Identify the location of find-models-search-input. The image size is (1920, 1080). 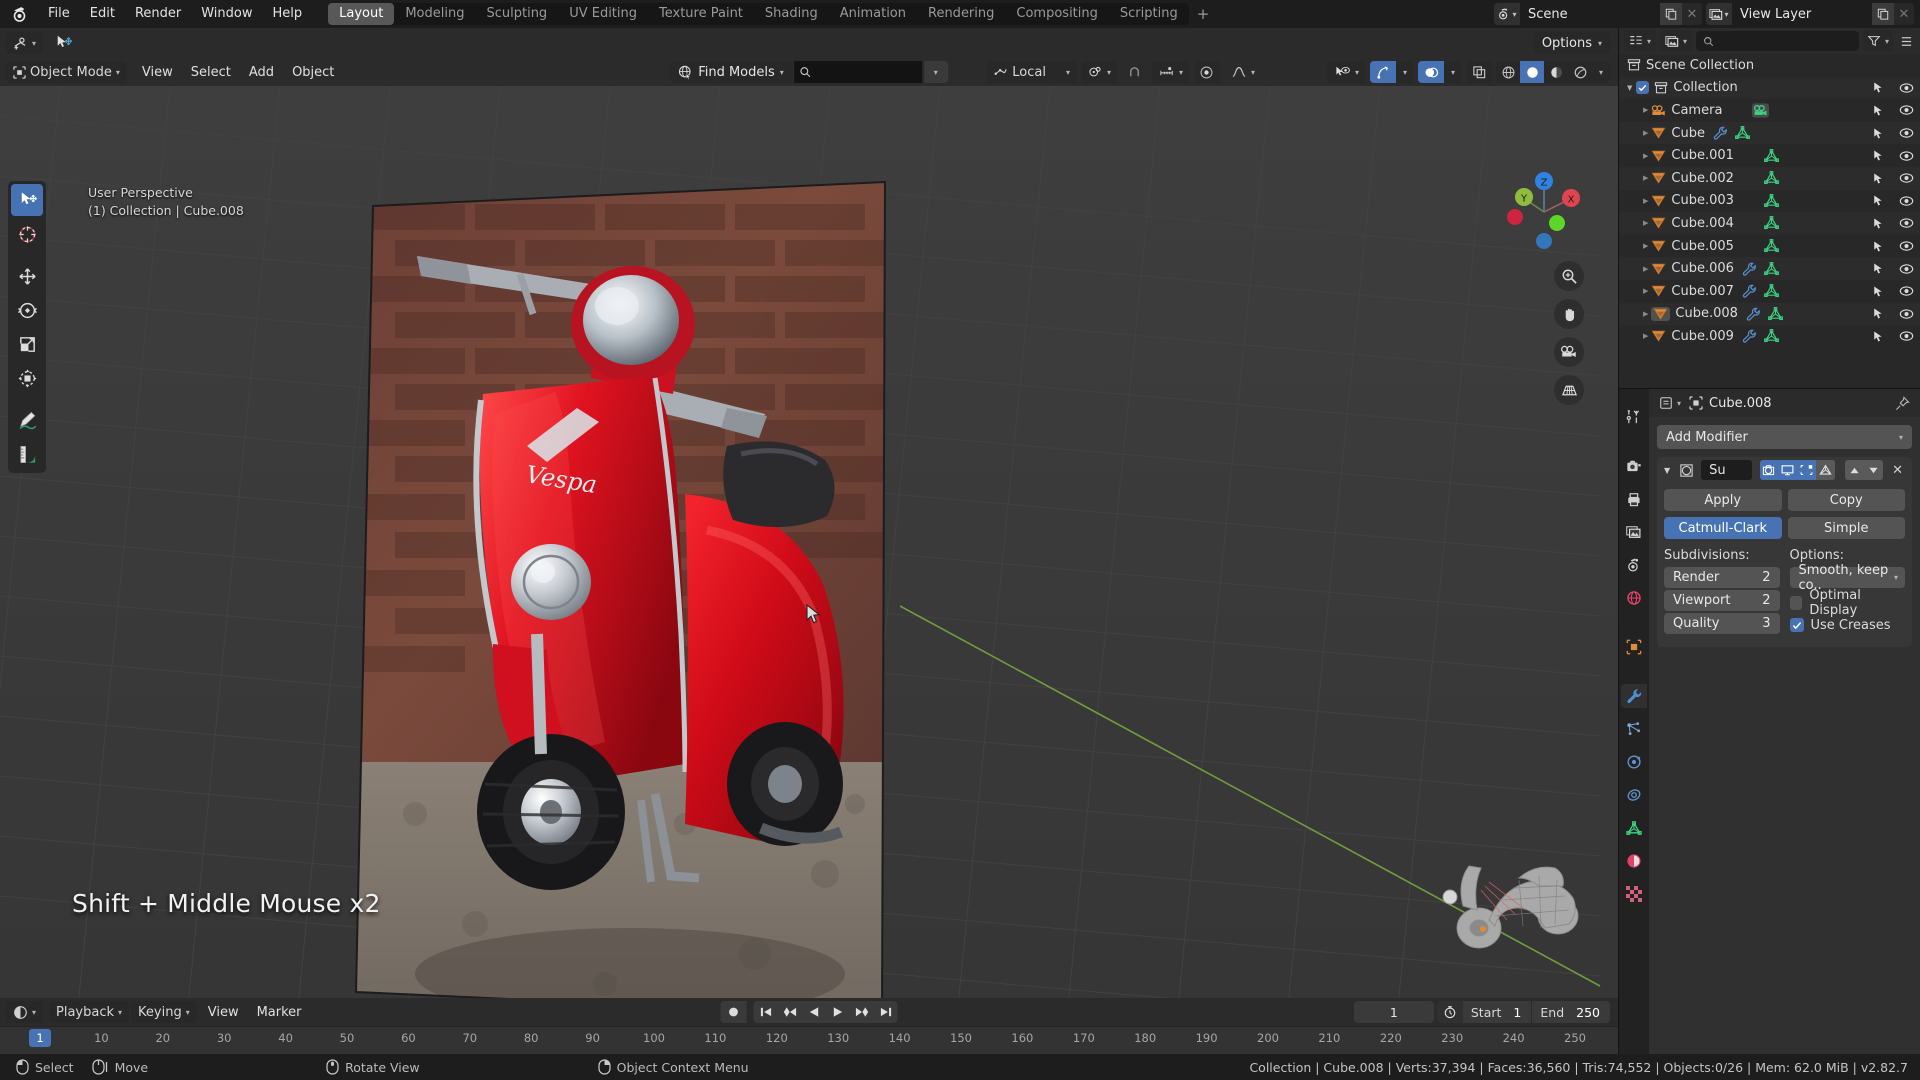
(857, 72).